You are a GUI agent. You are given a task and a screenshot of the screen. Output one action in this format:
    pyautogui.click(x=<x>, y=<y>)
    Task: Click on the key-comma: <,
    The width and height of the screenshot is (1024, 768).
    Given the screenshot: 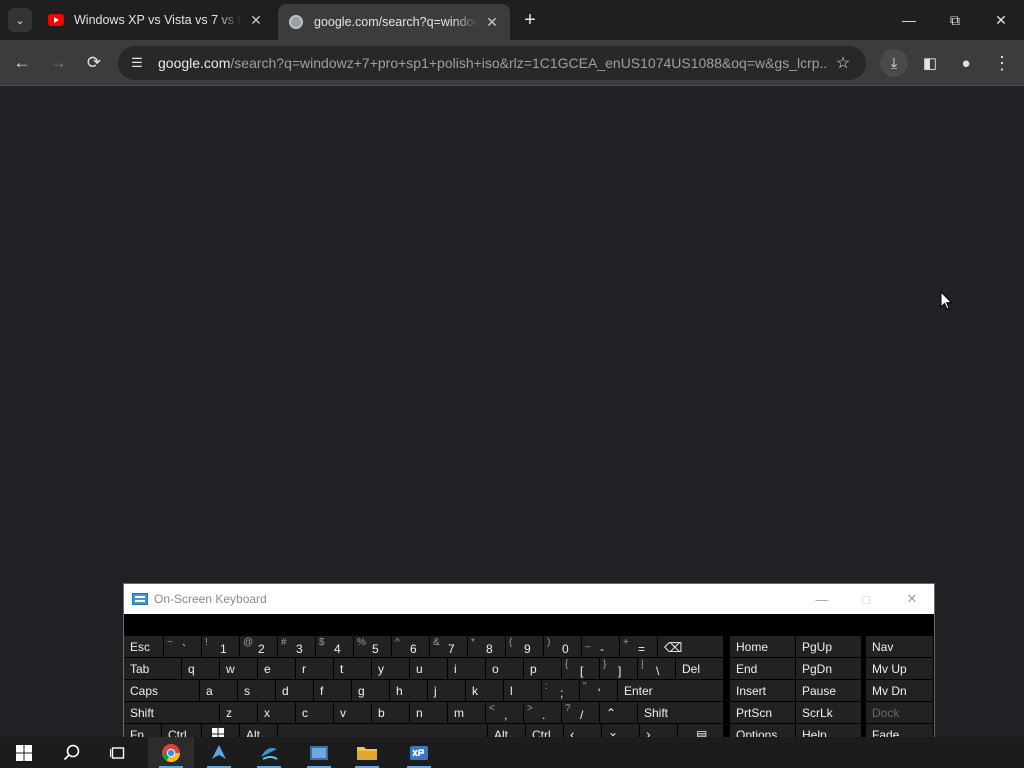 What is the action you would take?
    pyautogui.click(x=505, y=712)
    